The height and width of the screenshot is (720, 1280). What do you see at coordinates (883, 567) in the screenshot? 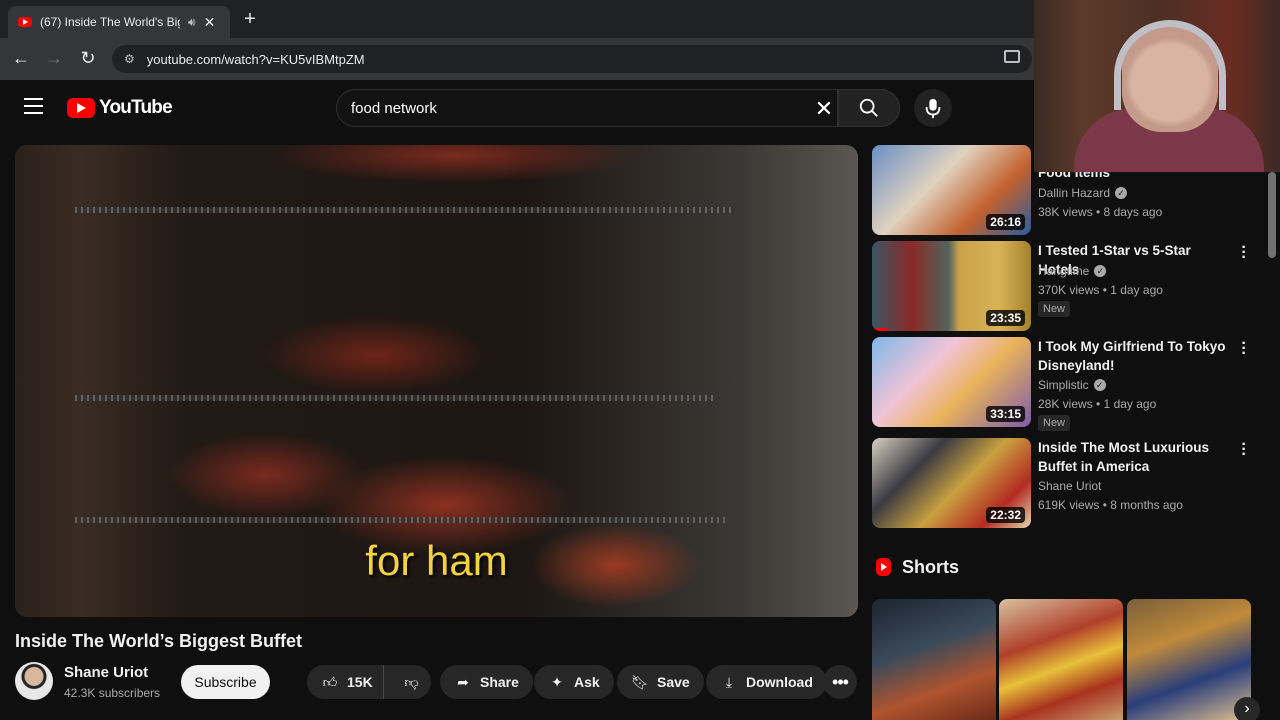
I see `shorts-icon` at bounding box center [883, 567].